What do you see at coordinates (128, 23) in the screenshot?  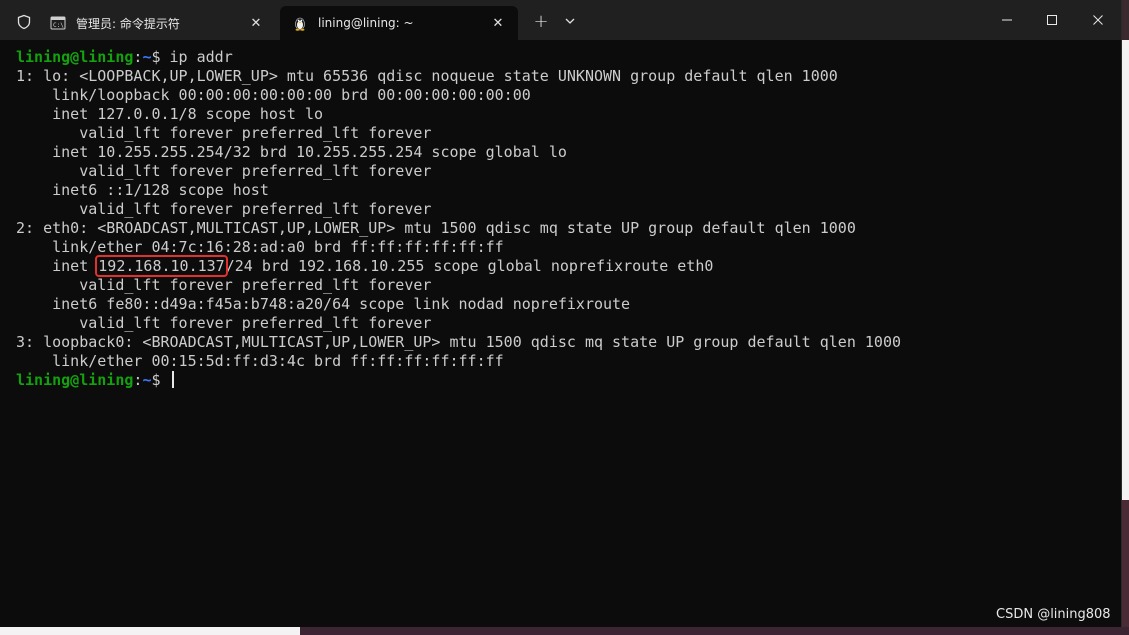 I see `tab-label: 管理员: 命令提示符` at bounding box center [128, 23].